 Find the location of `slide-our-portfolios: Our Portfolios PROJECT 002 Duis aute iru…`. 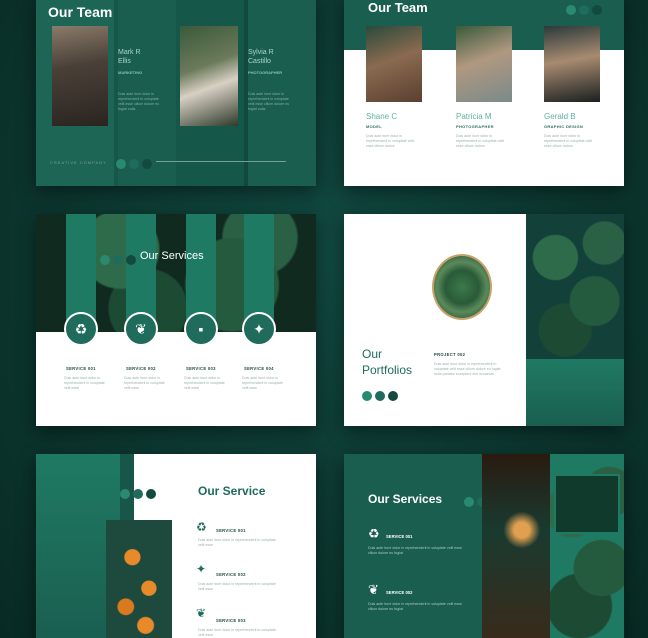

slide-our-portfolios: Our Portfolios PROJECT 002 Duis aute iru… is located at coordinates (484, 320).